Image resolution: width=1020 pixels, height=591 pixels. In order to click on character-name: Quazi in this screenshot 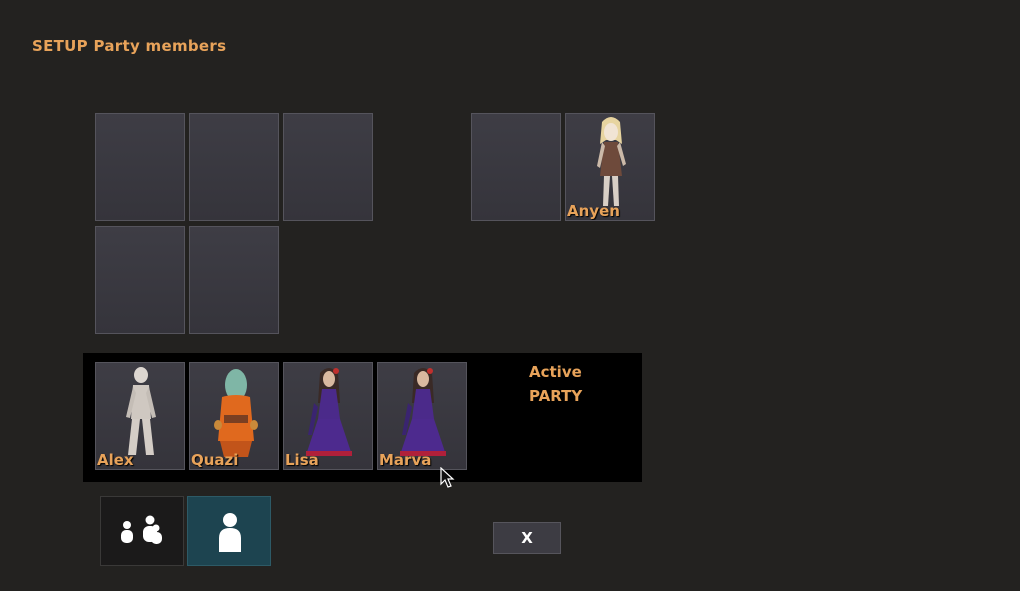, I will do `click(215, 460)`.